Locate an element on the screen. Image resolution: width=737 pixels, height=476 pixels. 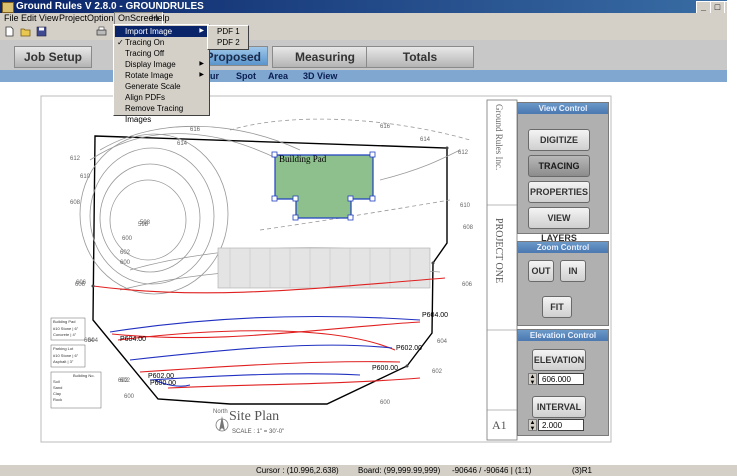
extra-readout: -90646 / -90646 | (1:1) is located at coordinates (492, 470).